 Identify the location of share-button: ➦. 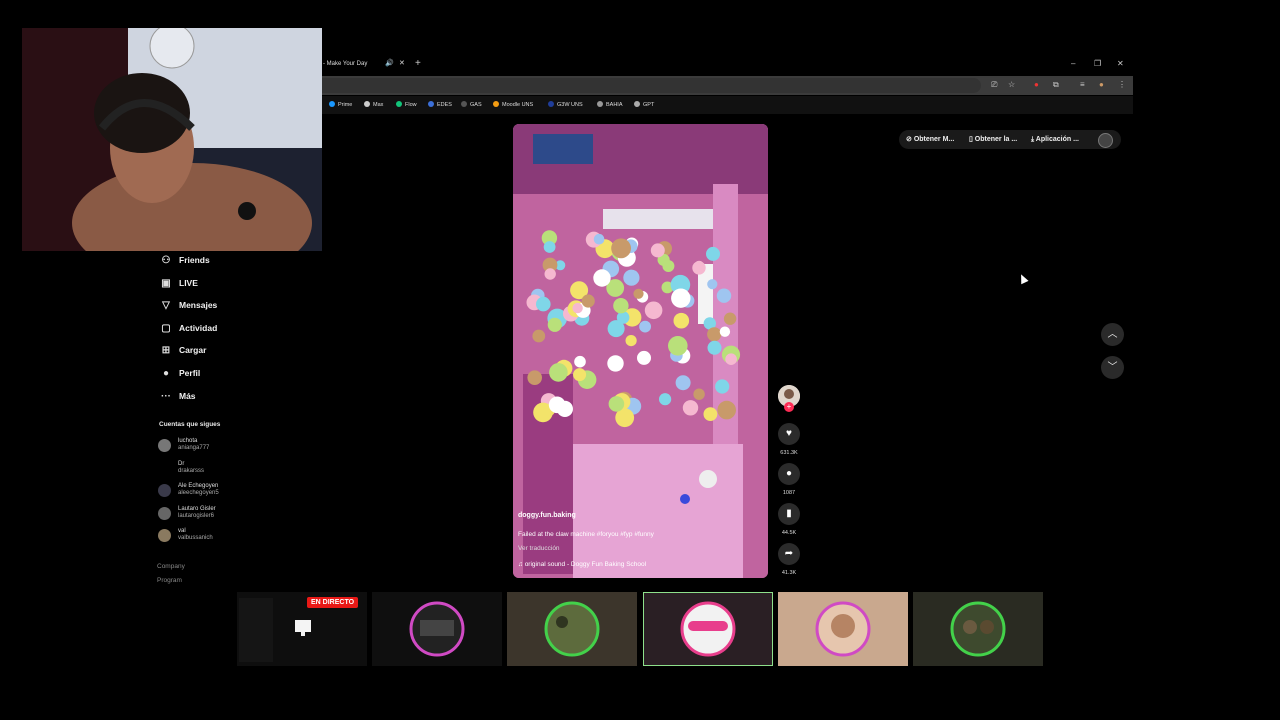
(789, 554).